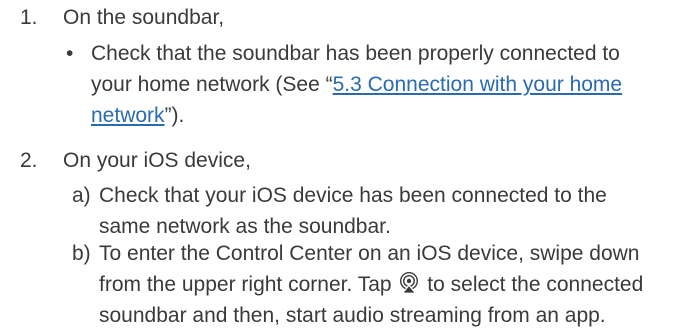  I want to click on airplay-audio-icon, so click(409, 282).